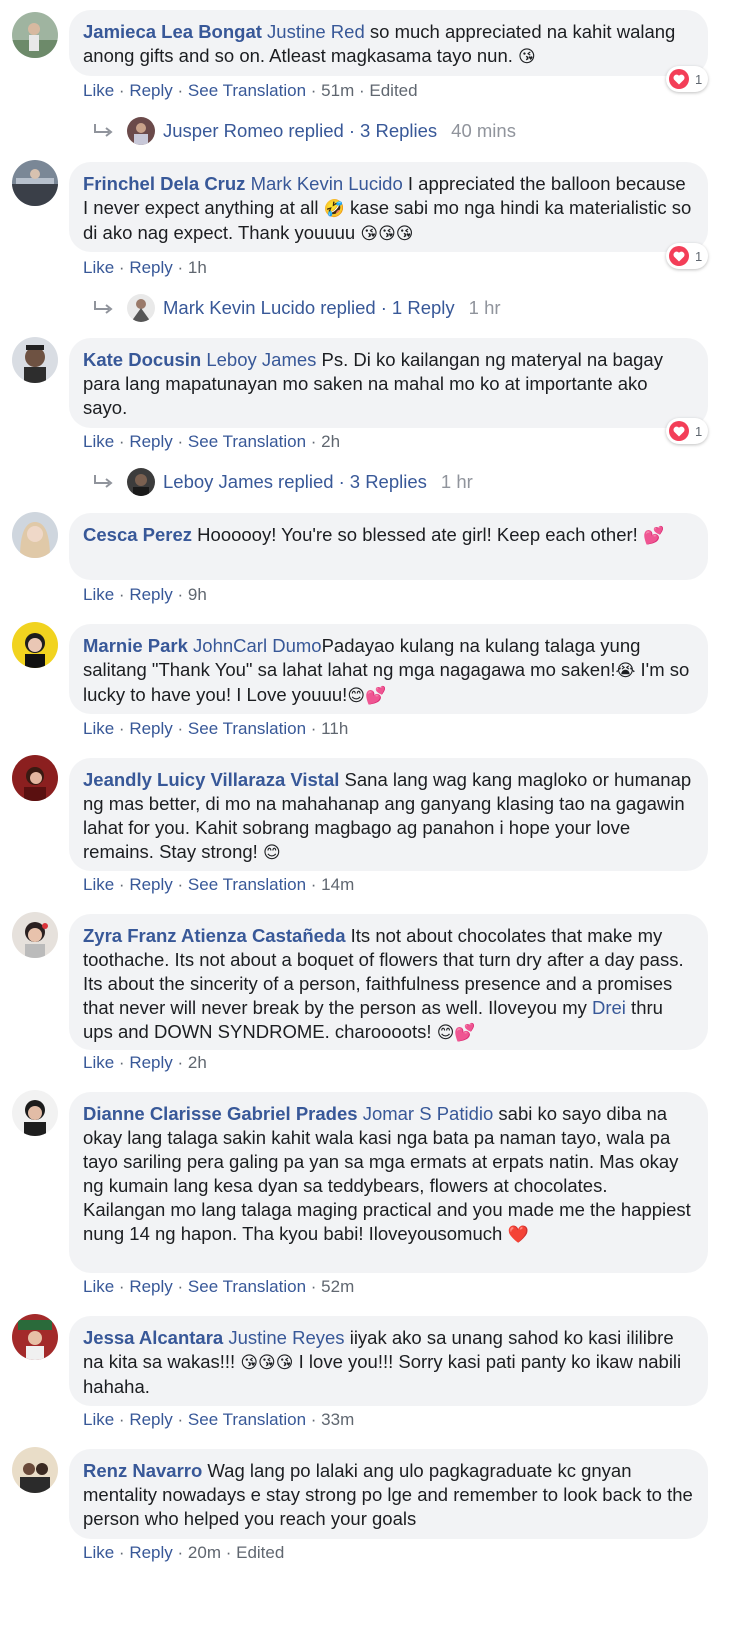 This screenshot has height=1644, width=750. What do you see at coordinates (304, 131) in the screenshot?
I see `replies-row: Jusper Romeo replied · 3 Replies 40 mins` at bounding box center [304, 131].